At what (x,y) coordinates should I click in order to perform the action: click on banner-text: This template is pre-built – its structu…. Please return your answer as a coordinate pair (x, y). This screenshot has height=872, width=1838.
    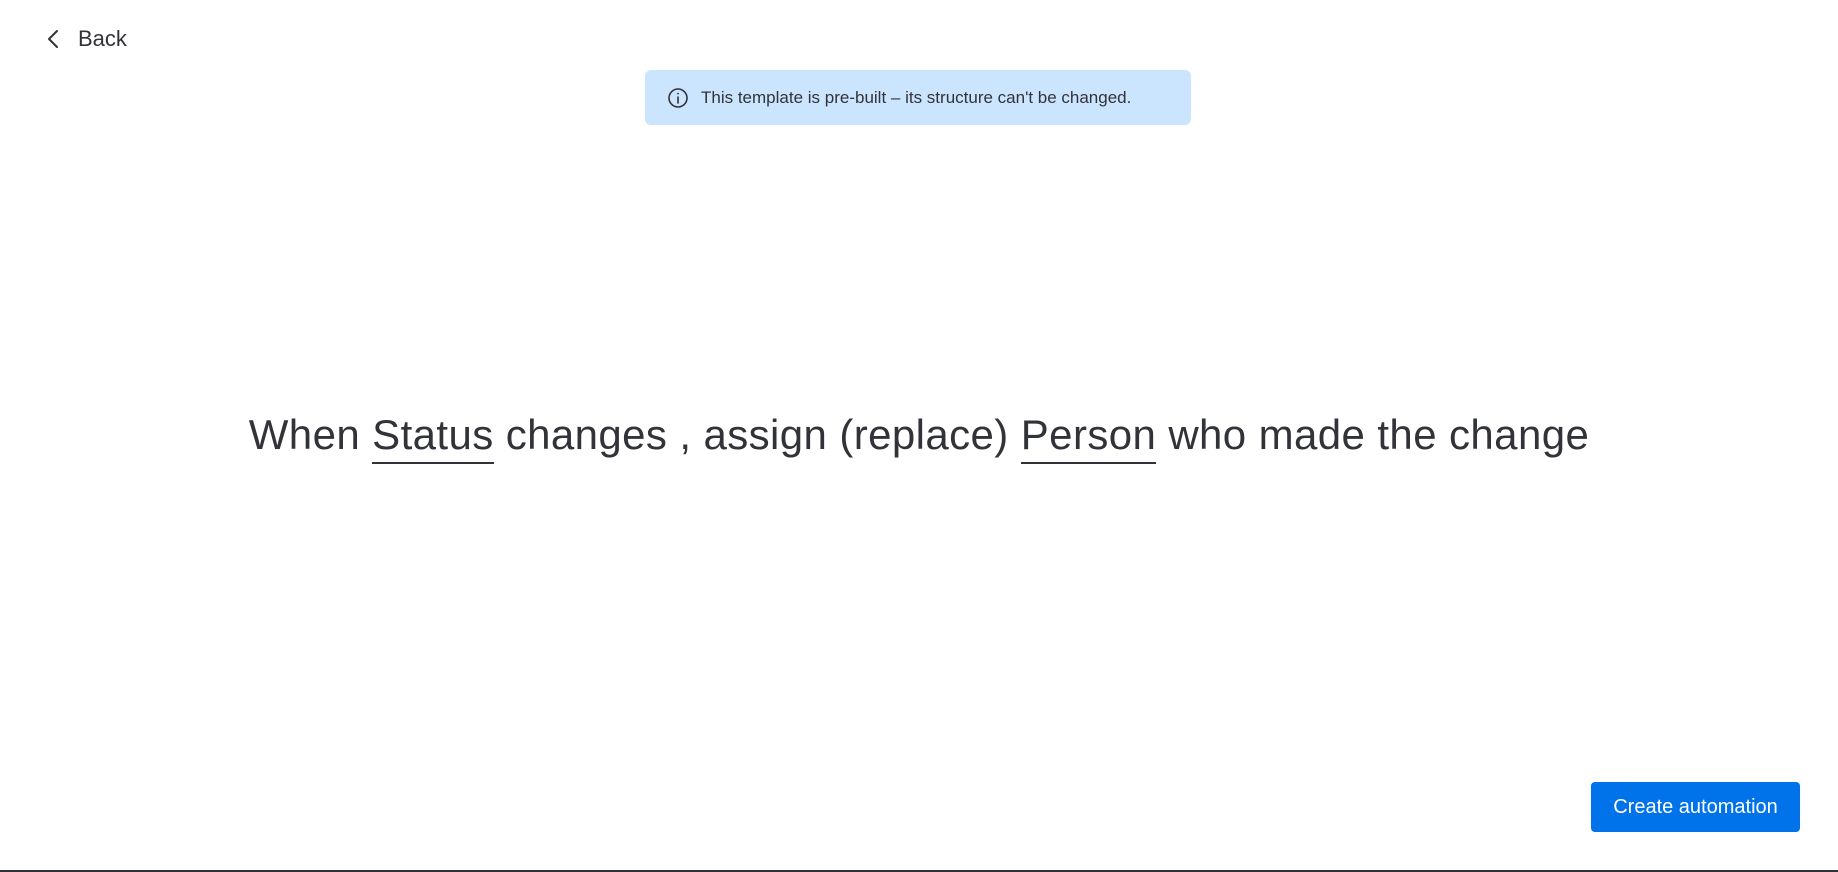
    Looking at the image, I should click on (916, 97).